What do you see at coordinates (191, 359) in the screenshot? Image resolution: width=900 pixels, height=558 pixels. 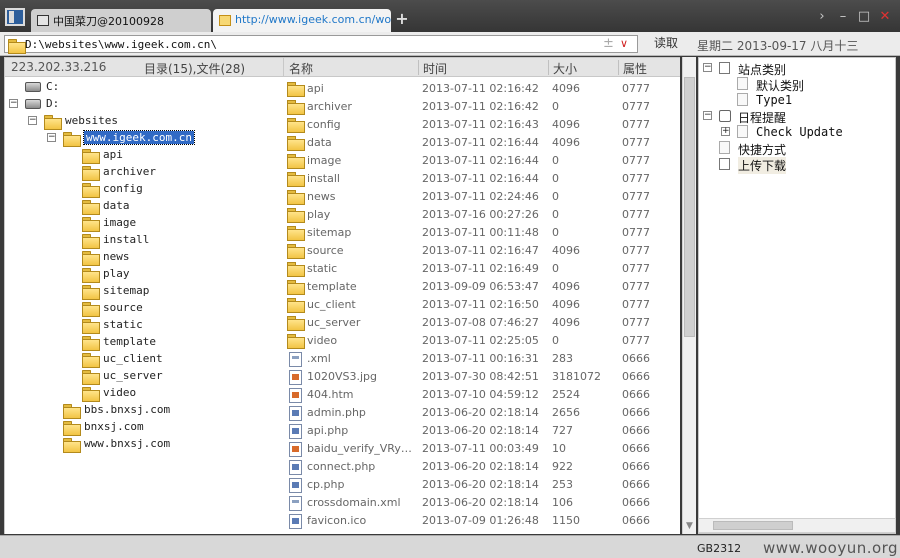 I see `tree-node: uc_client` at bounding box center [191, 359].